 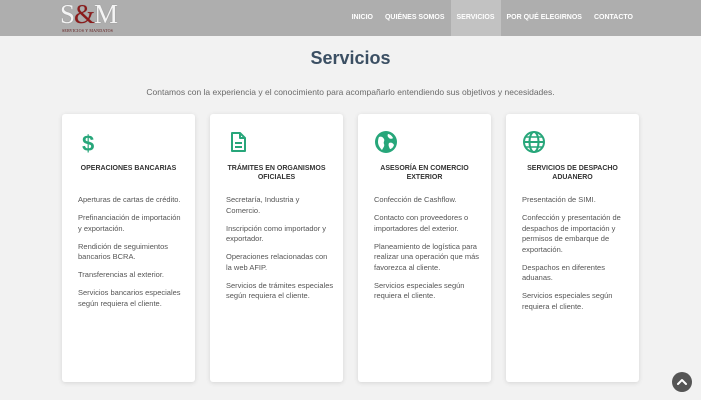 I want to click on list-item: Despachos en diferentes aduanas., so click(x=563, y=272).